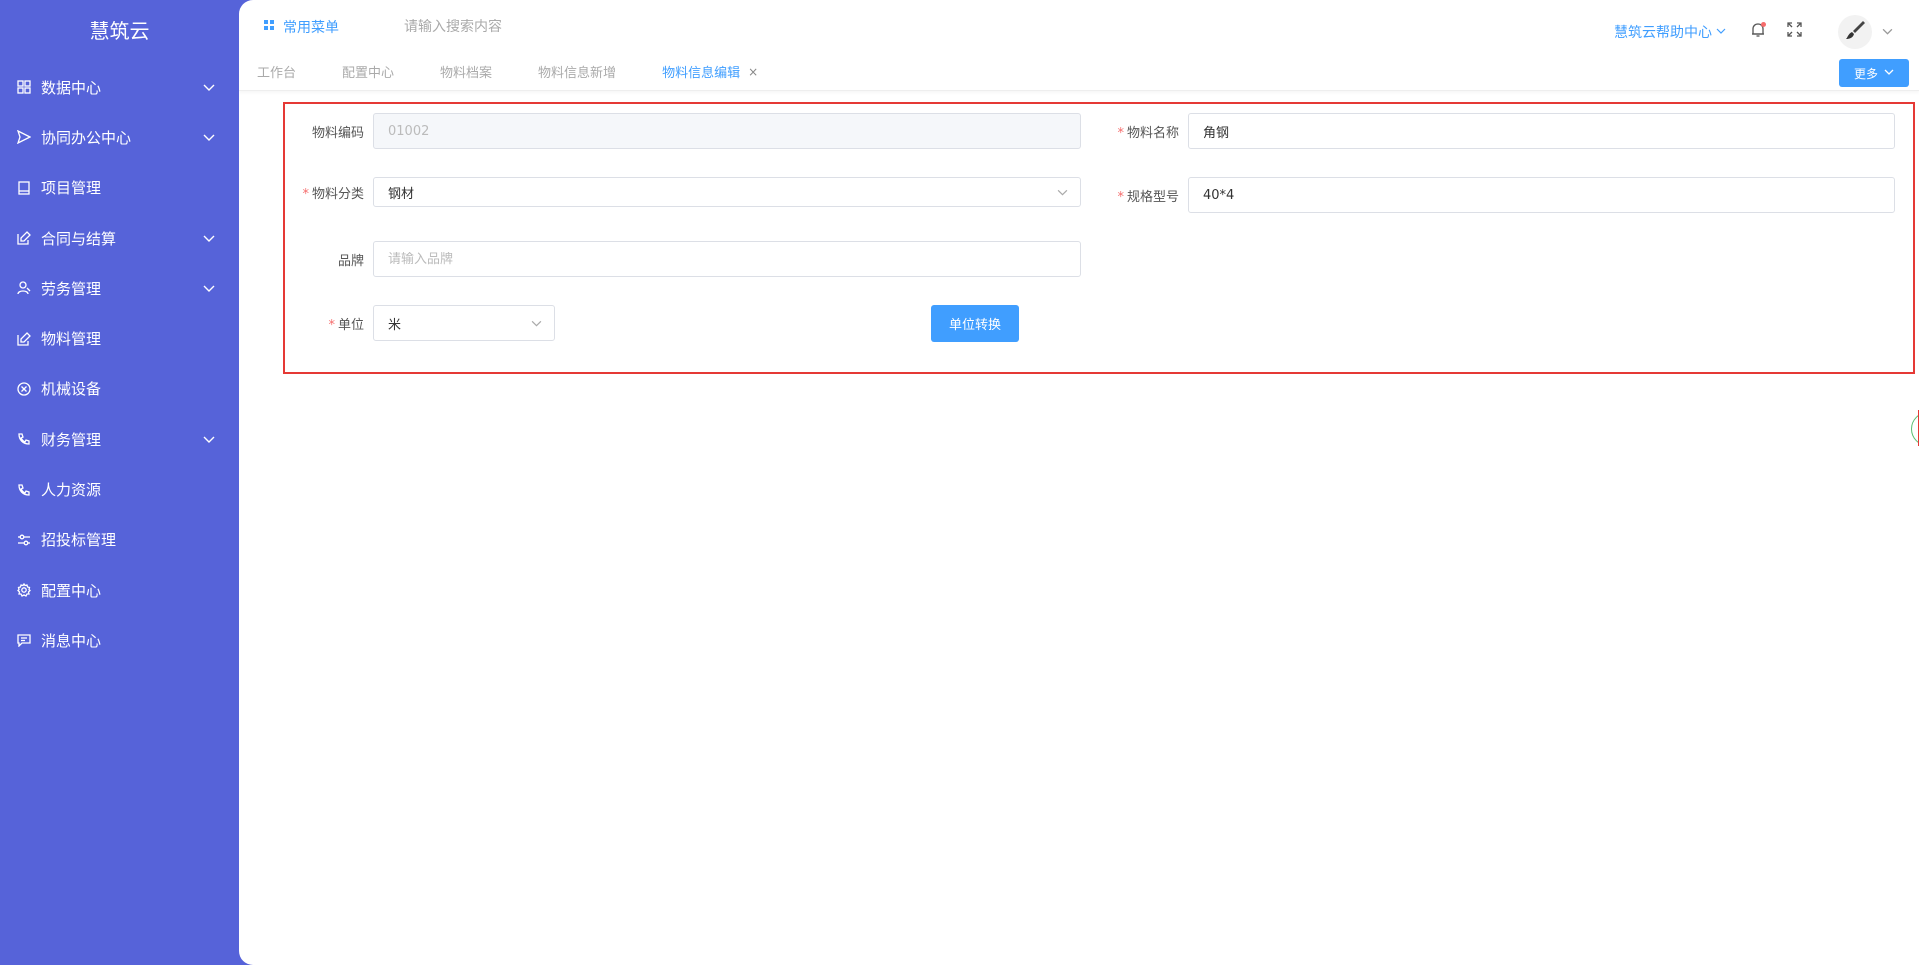  I want to click on avatar, so click(1855, 31).